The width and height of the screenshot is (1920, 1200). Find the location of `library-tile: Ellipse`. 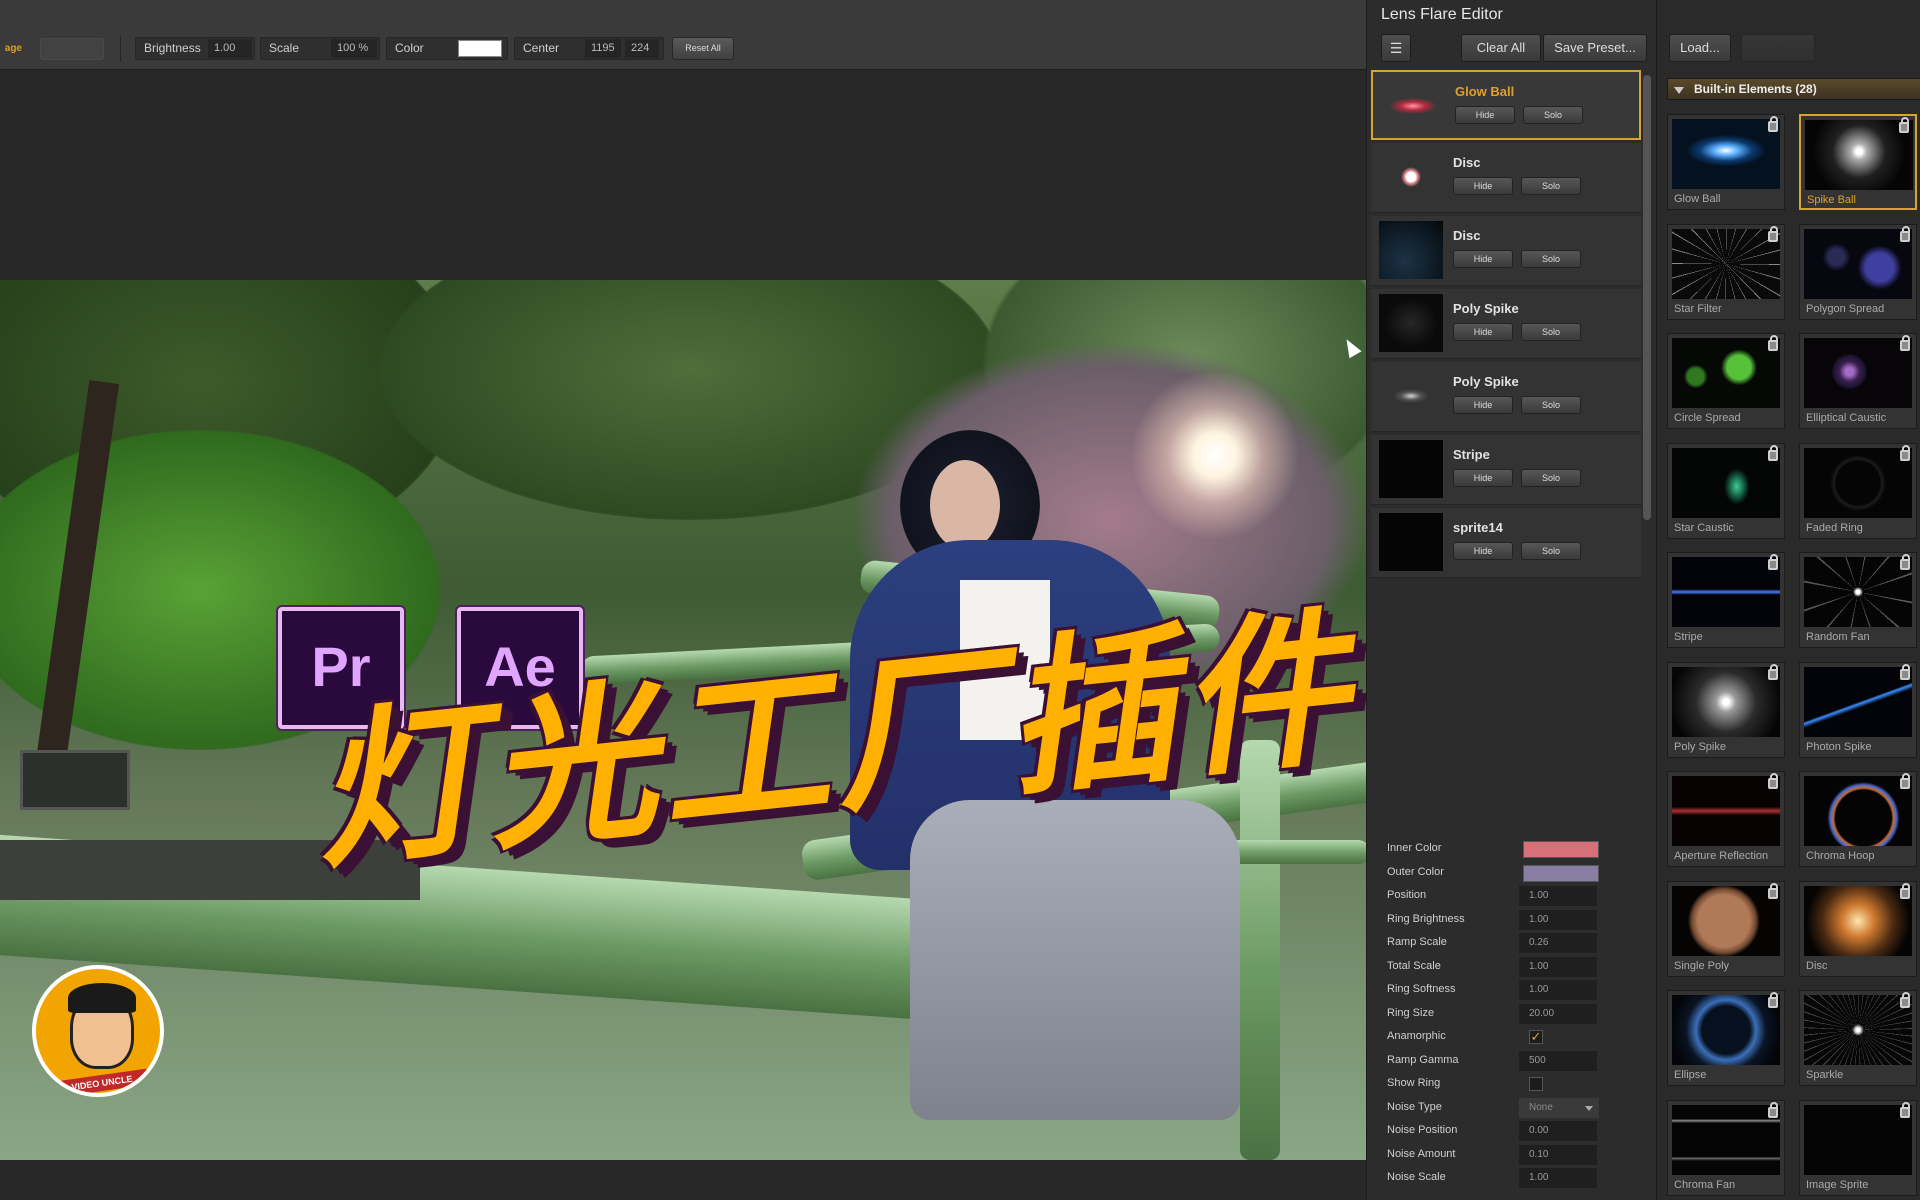

library-tile: Ellipse is located at coordinates (1726, 1038).